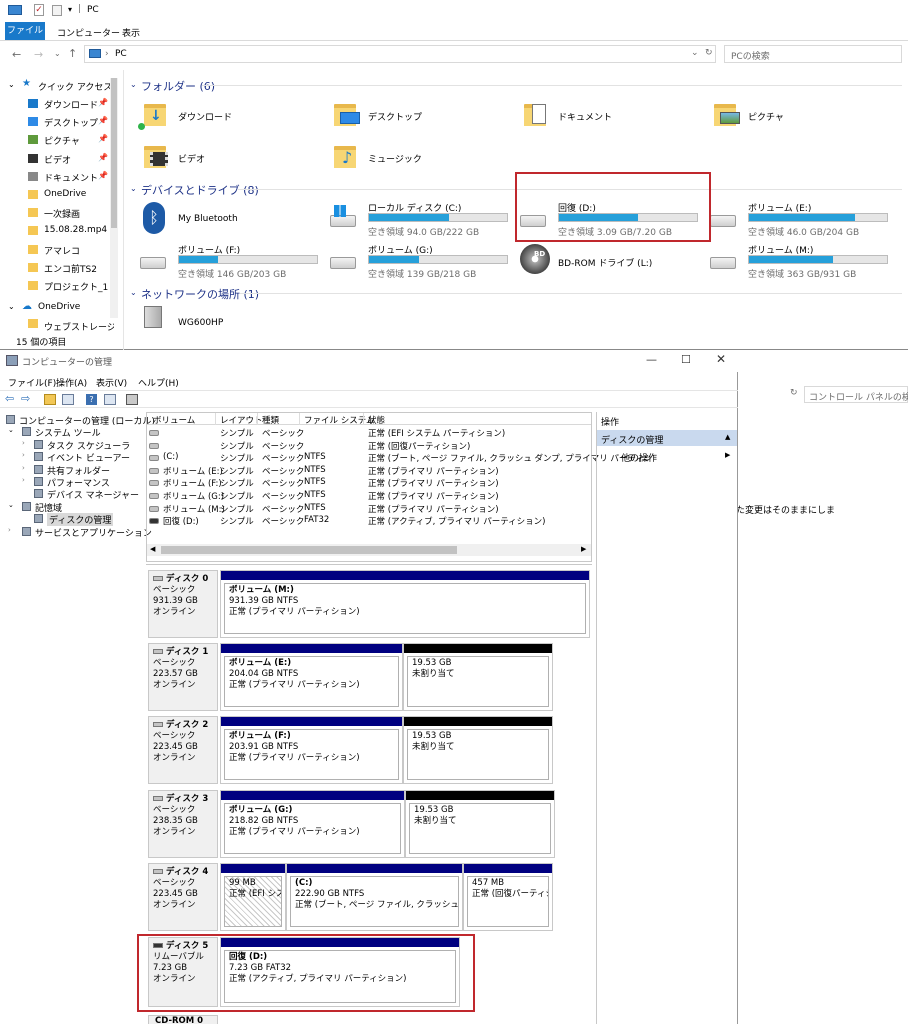 The height and width of the screenshot is (1024, 908). I want to click on disk-label: ディスク 4 ベーシック 223.45 GB オンライン, so click(183, 897).